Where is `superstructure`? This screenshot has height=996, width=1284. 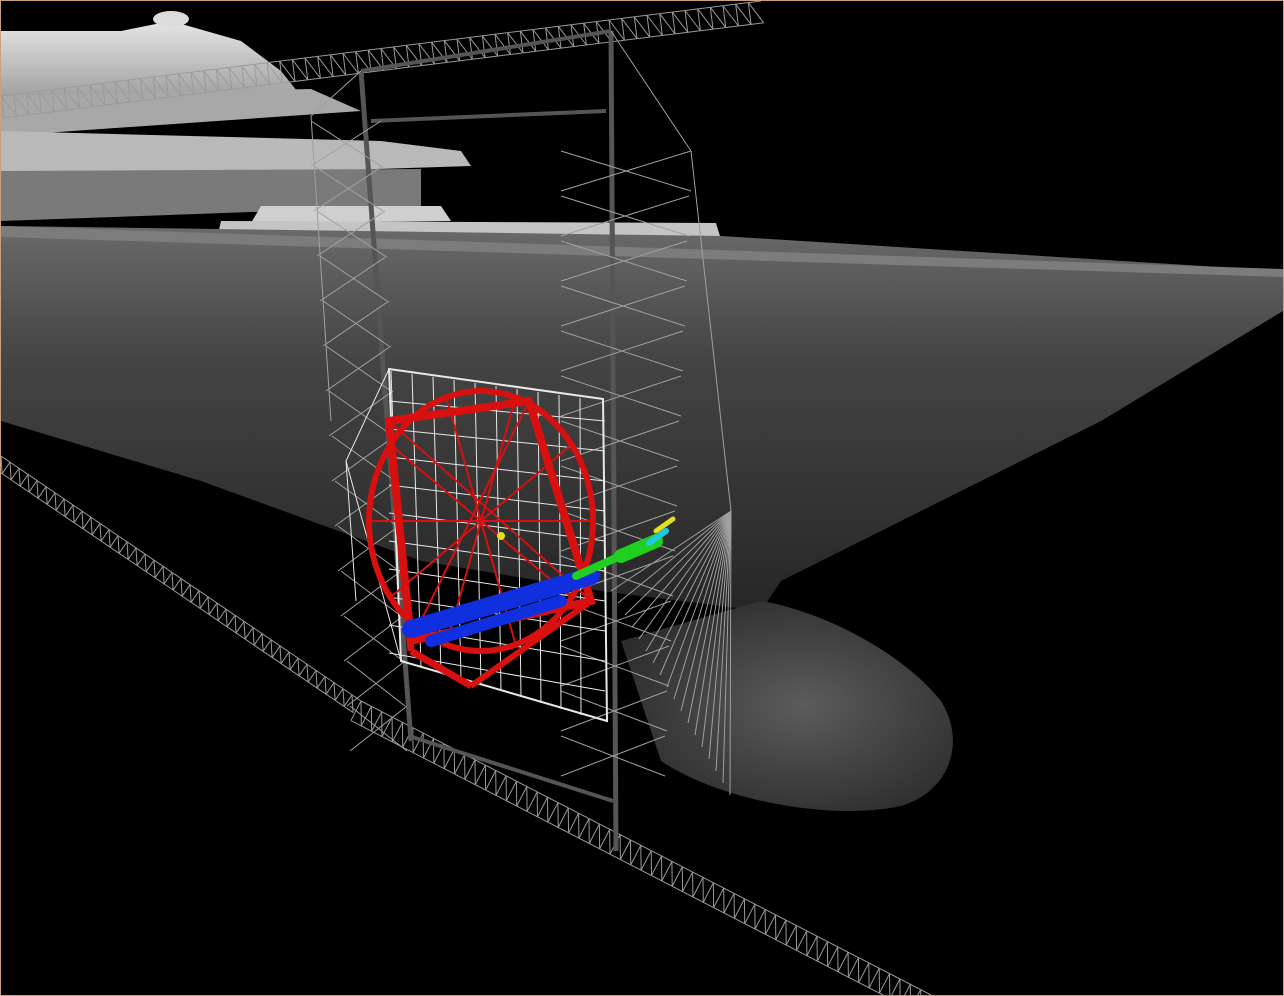
superstructure is located at coordinates (362, 128).